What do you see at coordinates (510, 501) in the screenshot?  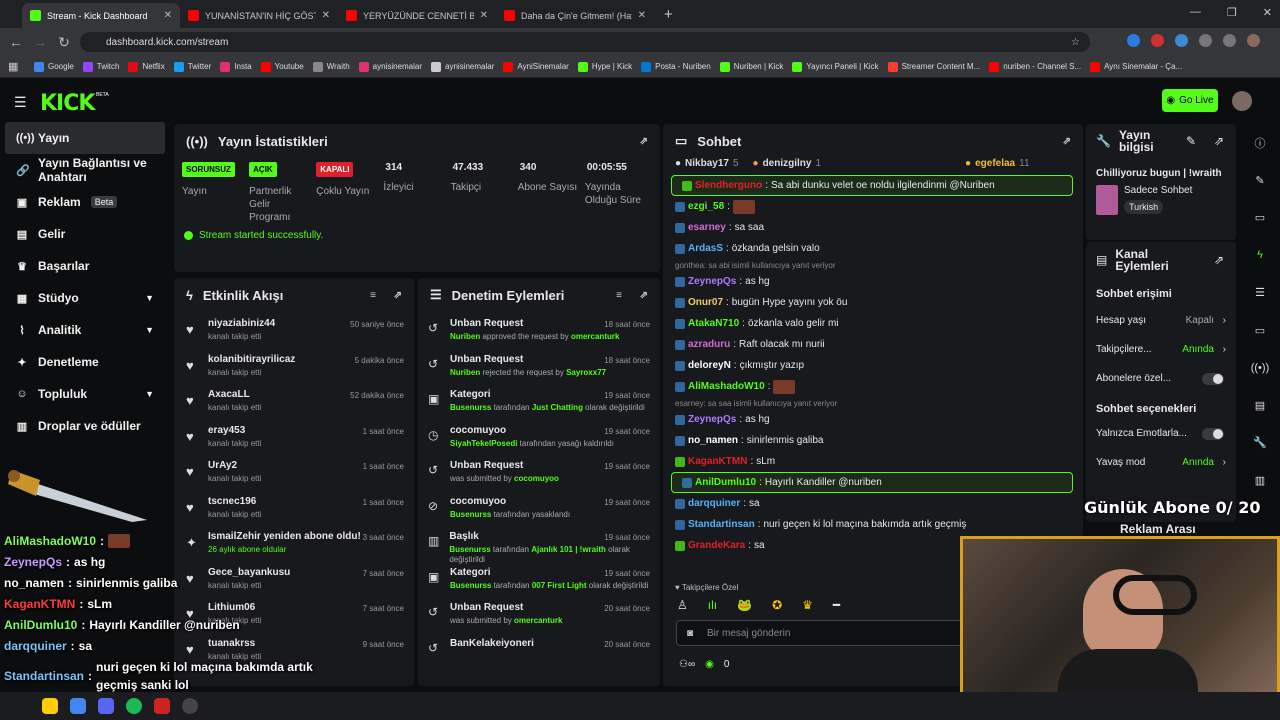 I see `mod-action-name: cocomuyoo` at bounding box center [510, 501].